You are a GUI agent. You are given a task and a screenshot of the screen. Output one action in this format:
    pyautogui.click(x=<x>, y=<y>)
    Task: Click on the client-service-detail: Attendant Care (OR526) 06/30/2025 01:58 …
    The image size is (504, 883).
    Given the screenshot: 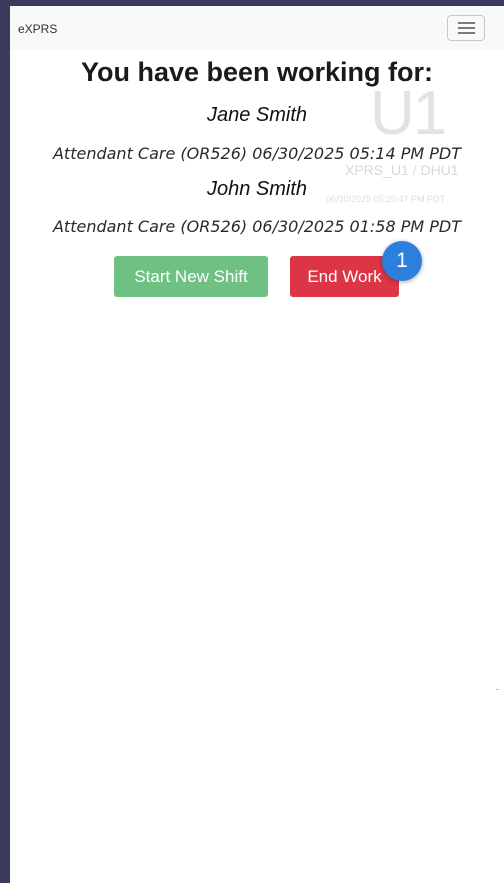 What is the action you would take?
    pyautogui.click(x=257, y=226)
    